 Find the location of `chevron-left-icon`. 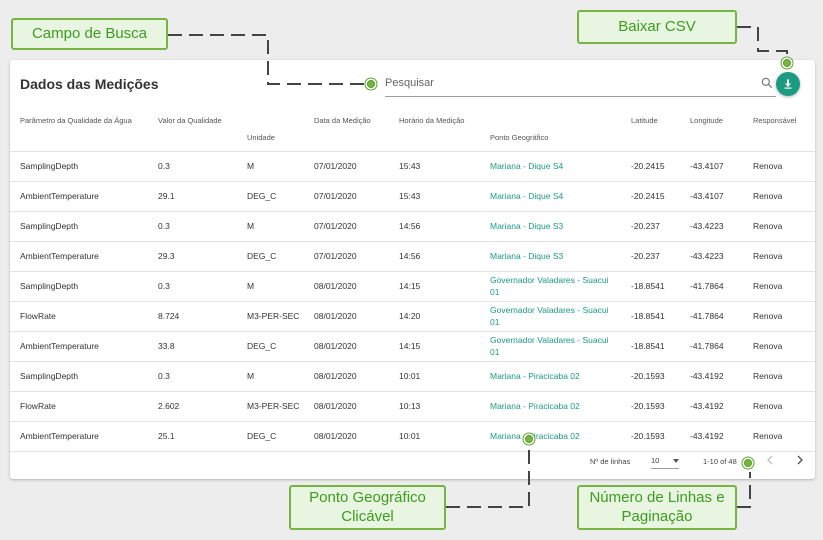

chevron-left-icon is located at coordinates (770, 460).